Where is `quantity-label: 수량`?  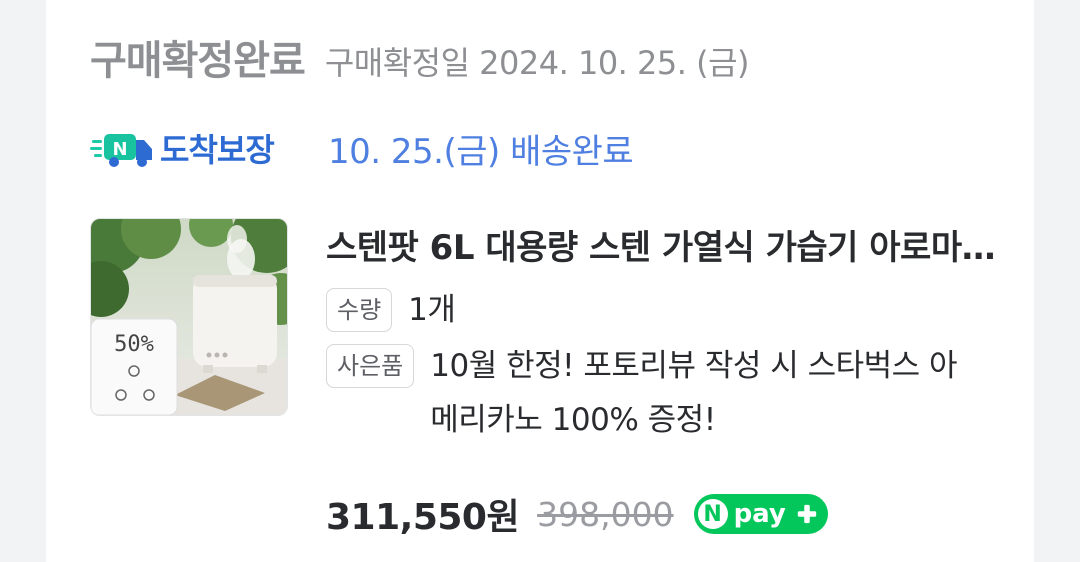
quantity-label: 수량 is located at coordinates (359, 310).